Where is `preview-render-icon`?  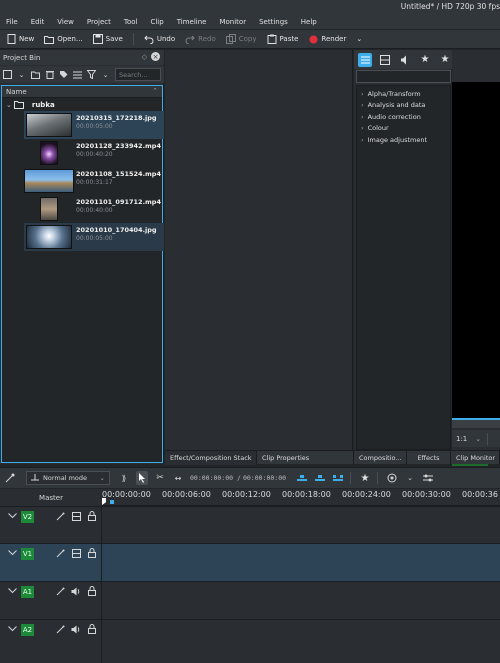
preview-render-icon is located at coordinates (392, 478).